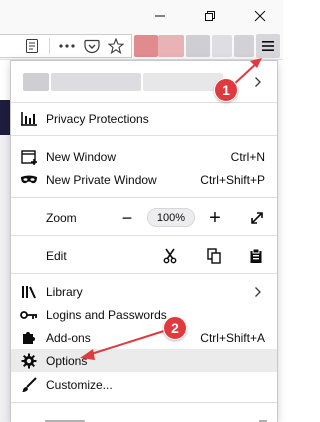 This screenshot has height=422, width=320. I want to click on menu-item-logins-and-passwords: Logins and Passwords, so click(144, 314).